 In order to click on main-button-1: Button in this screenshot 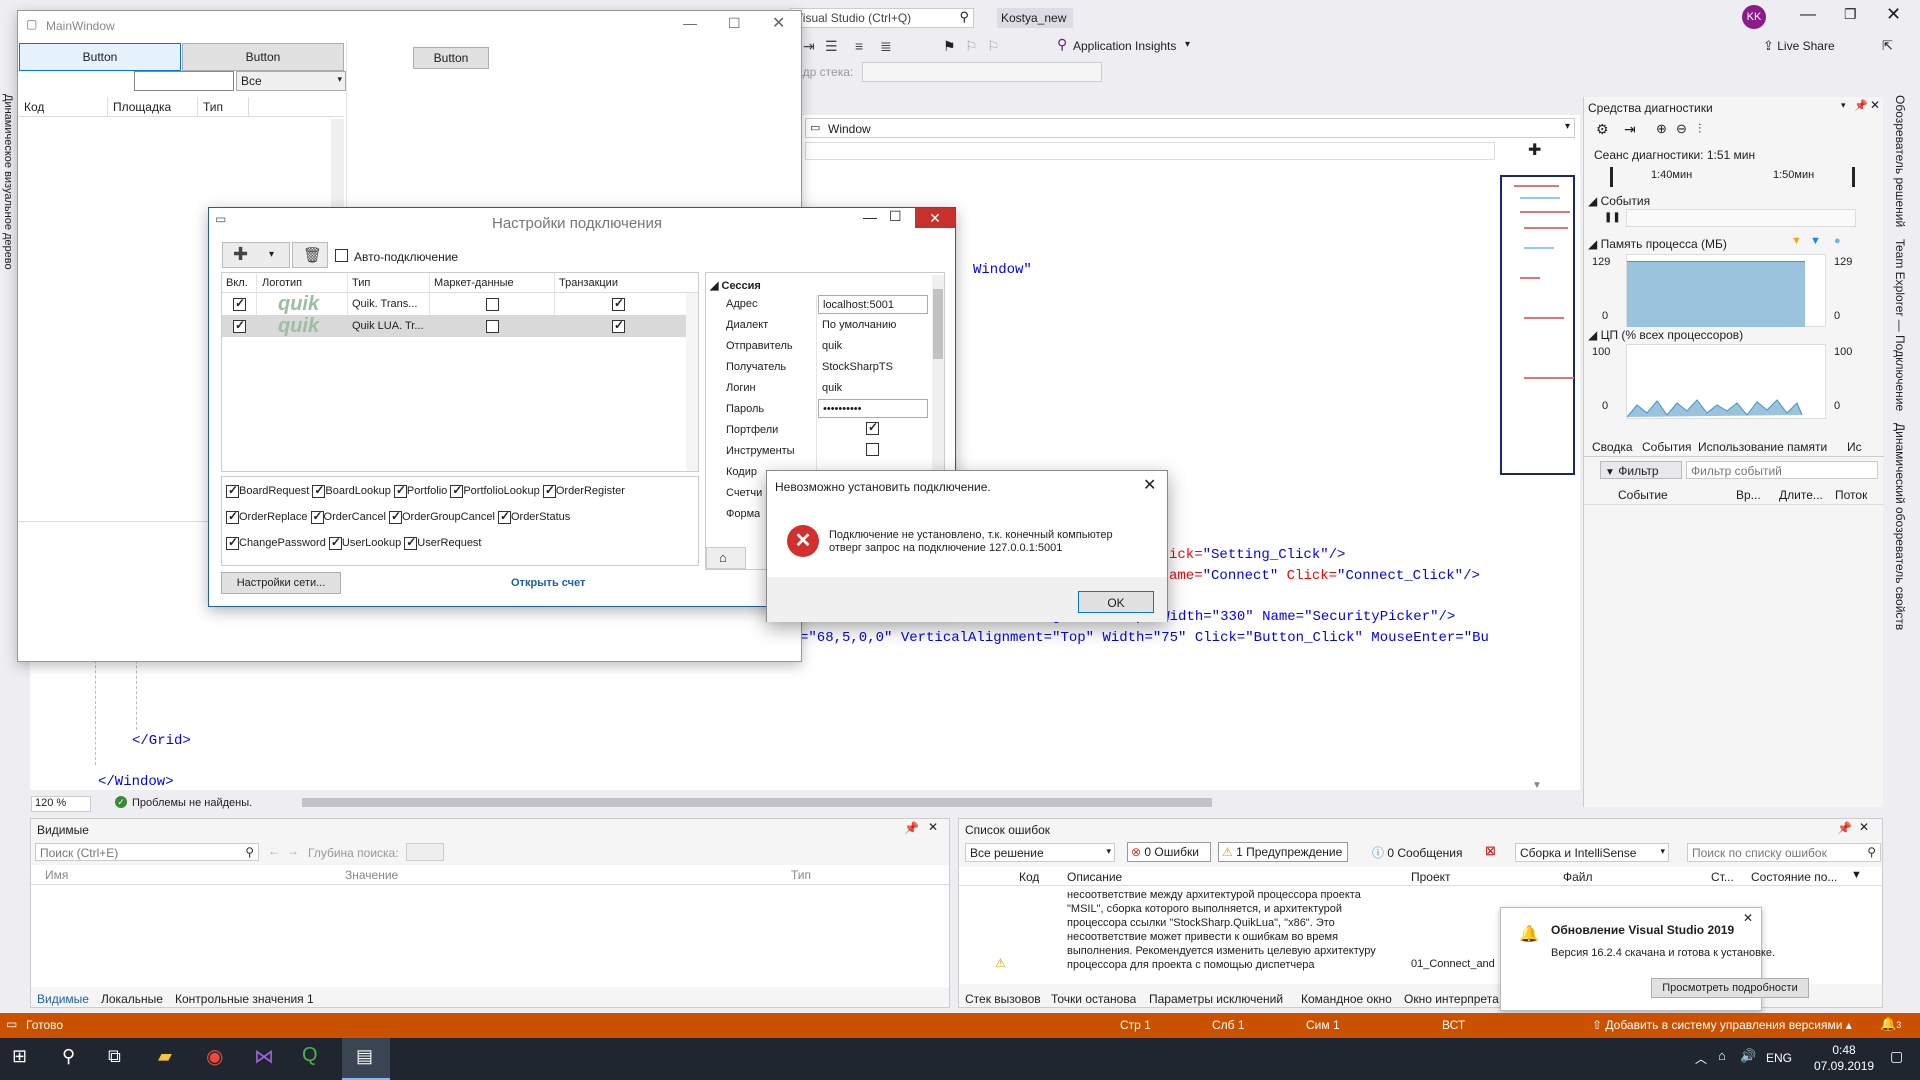, I will do `click(100, 57)`.